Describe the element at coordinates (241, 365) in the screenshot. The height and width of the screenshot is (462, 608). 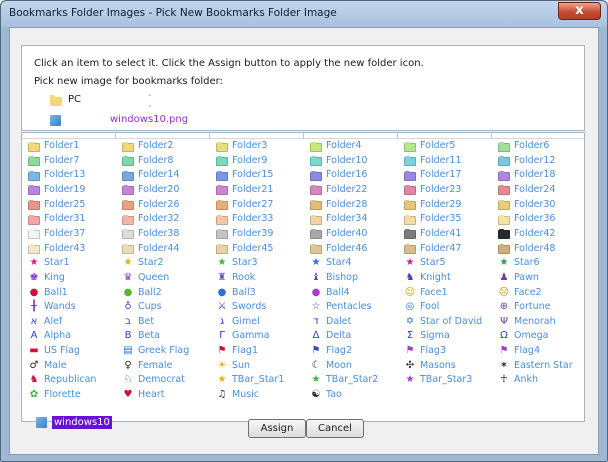
I see `grid-item-label: Sun` at that location.